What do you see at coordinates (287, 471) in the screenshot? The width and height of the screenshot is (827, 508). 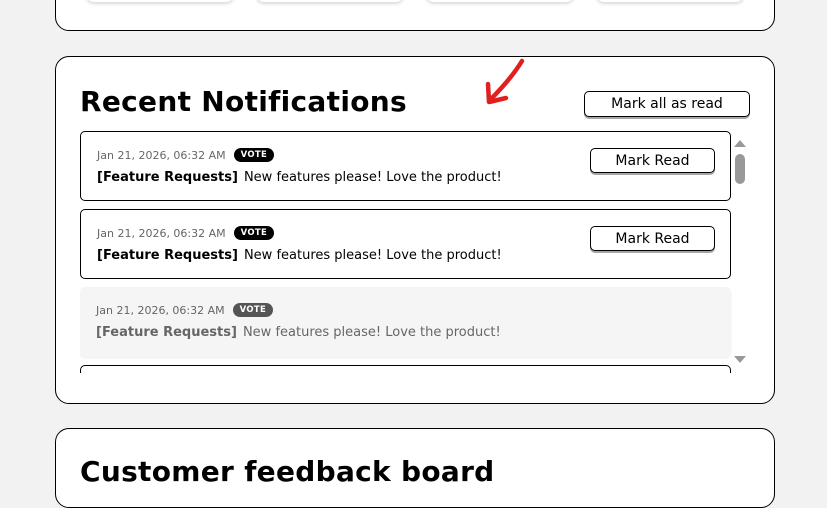 I see `next-section-title: Customer feedback board` at bounding box center [287, 471].